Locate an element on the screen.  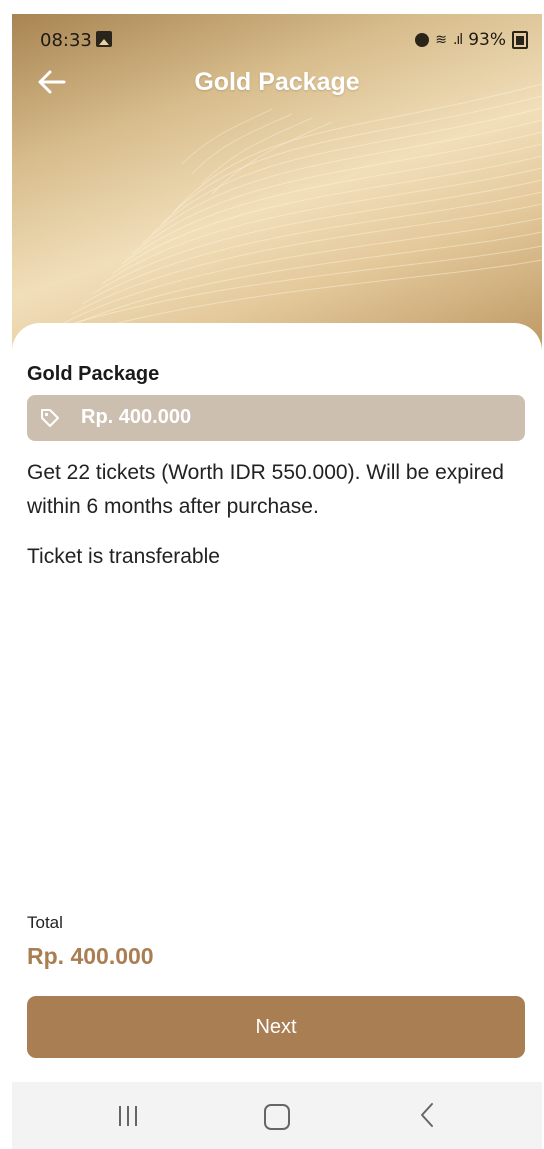
page-title: Gold Package is located at coordinates (277, 82).